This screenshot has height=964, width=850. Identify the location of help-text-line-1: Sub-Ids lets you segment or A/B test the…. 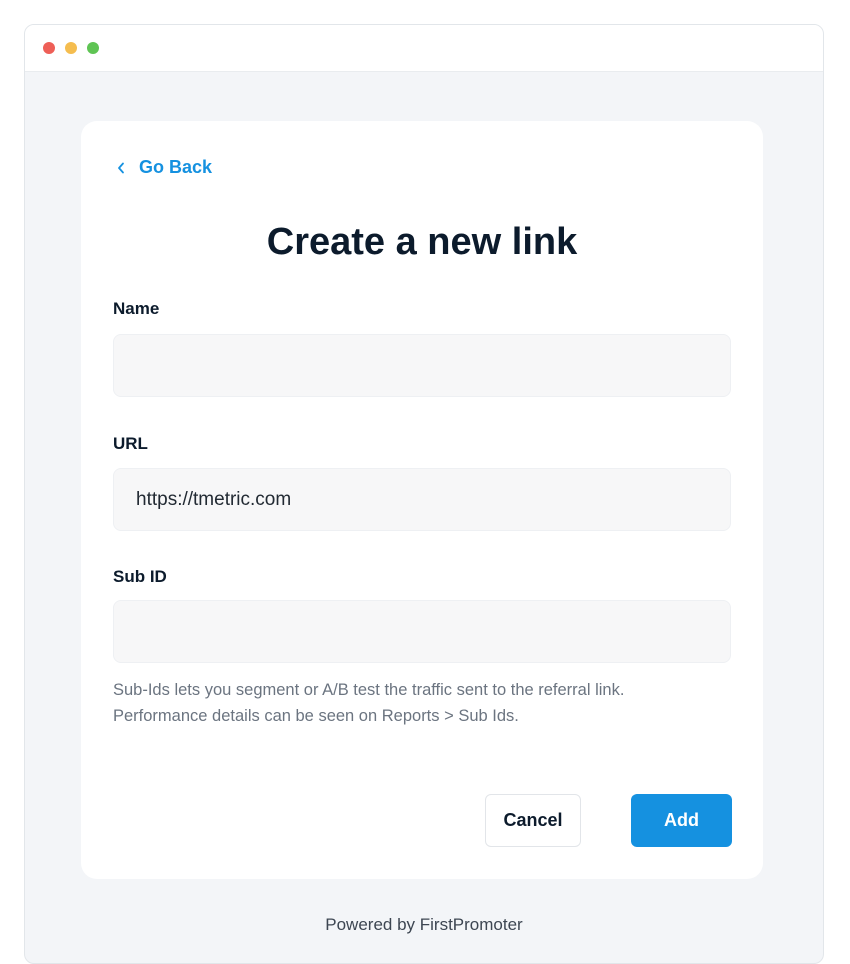
(369, 690).